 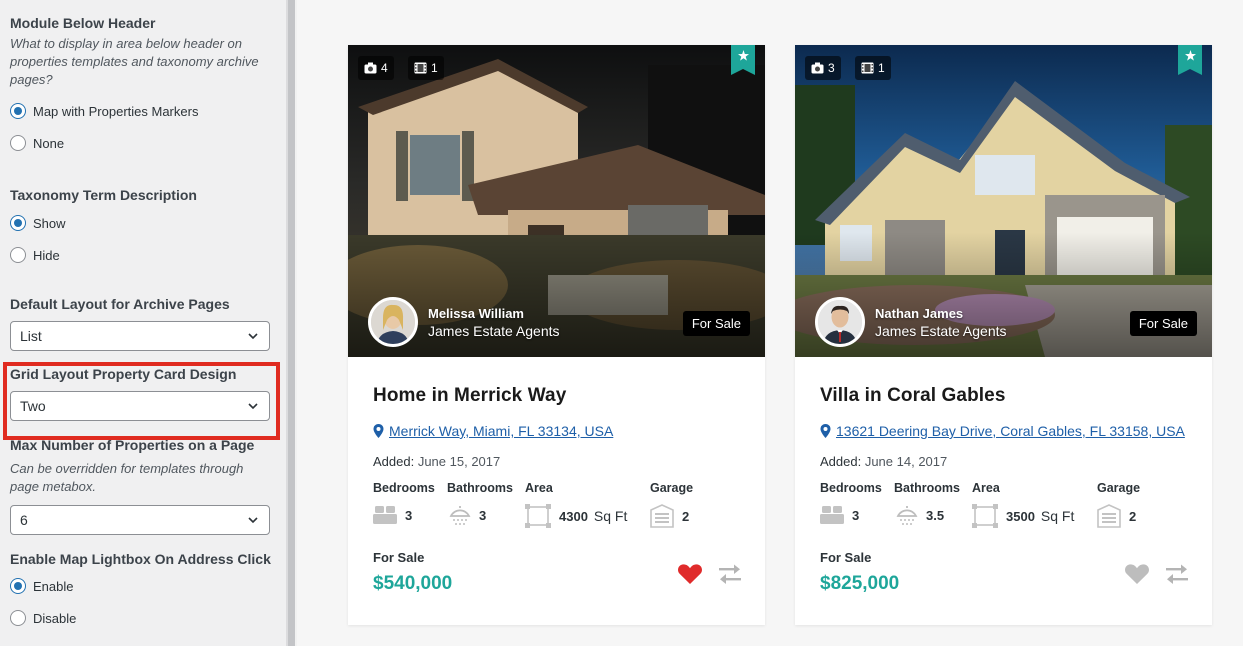 What do you see at coordinates (141, 143) in the screenshot?
I see `radio-none: None` at bounding box center [141, 143].